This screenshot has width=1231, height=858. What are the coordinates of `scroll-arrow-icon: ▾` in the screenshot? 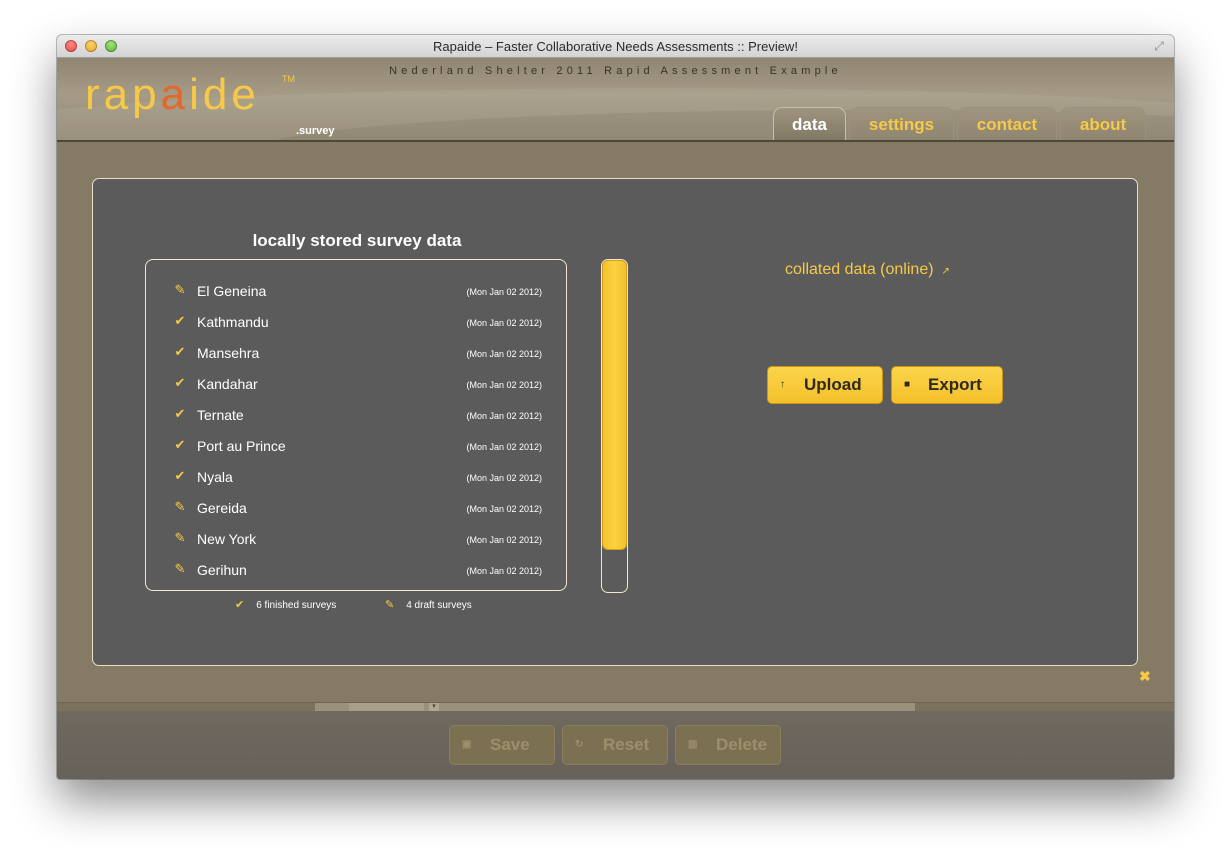 It's located at (434, 707).